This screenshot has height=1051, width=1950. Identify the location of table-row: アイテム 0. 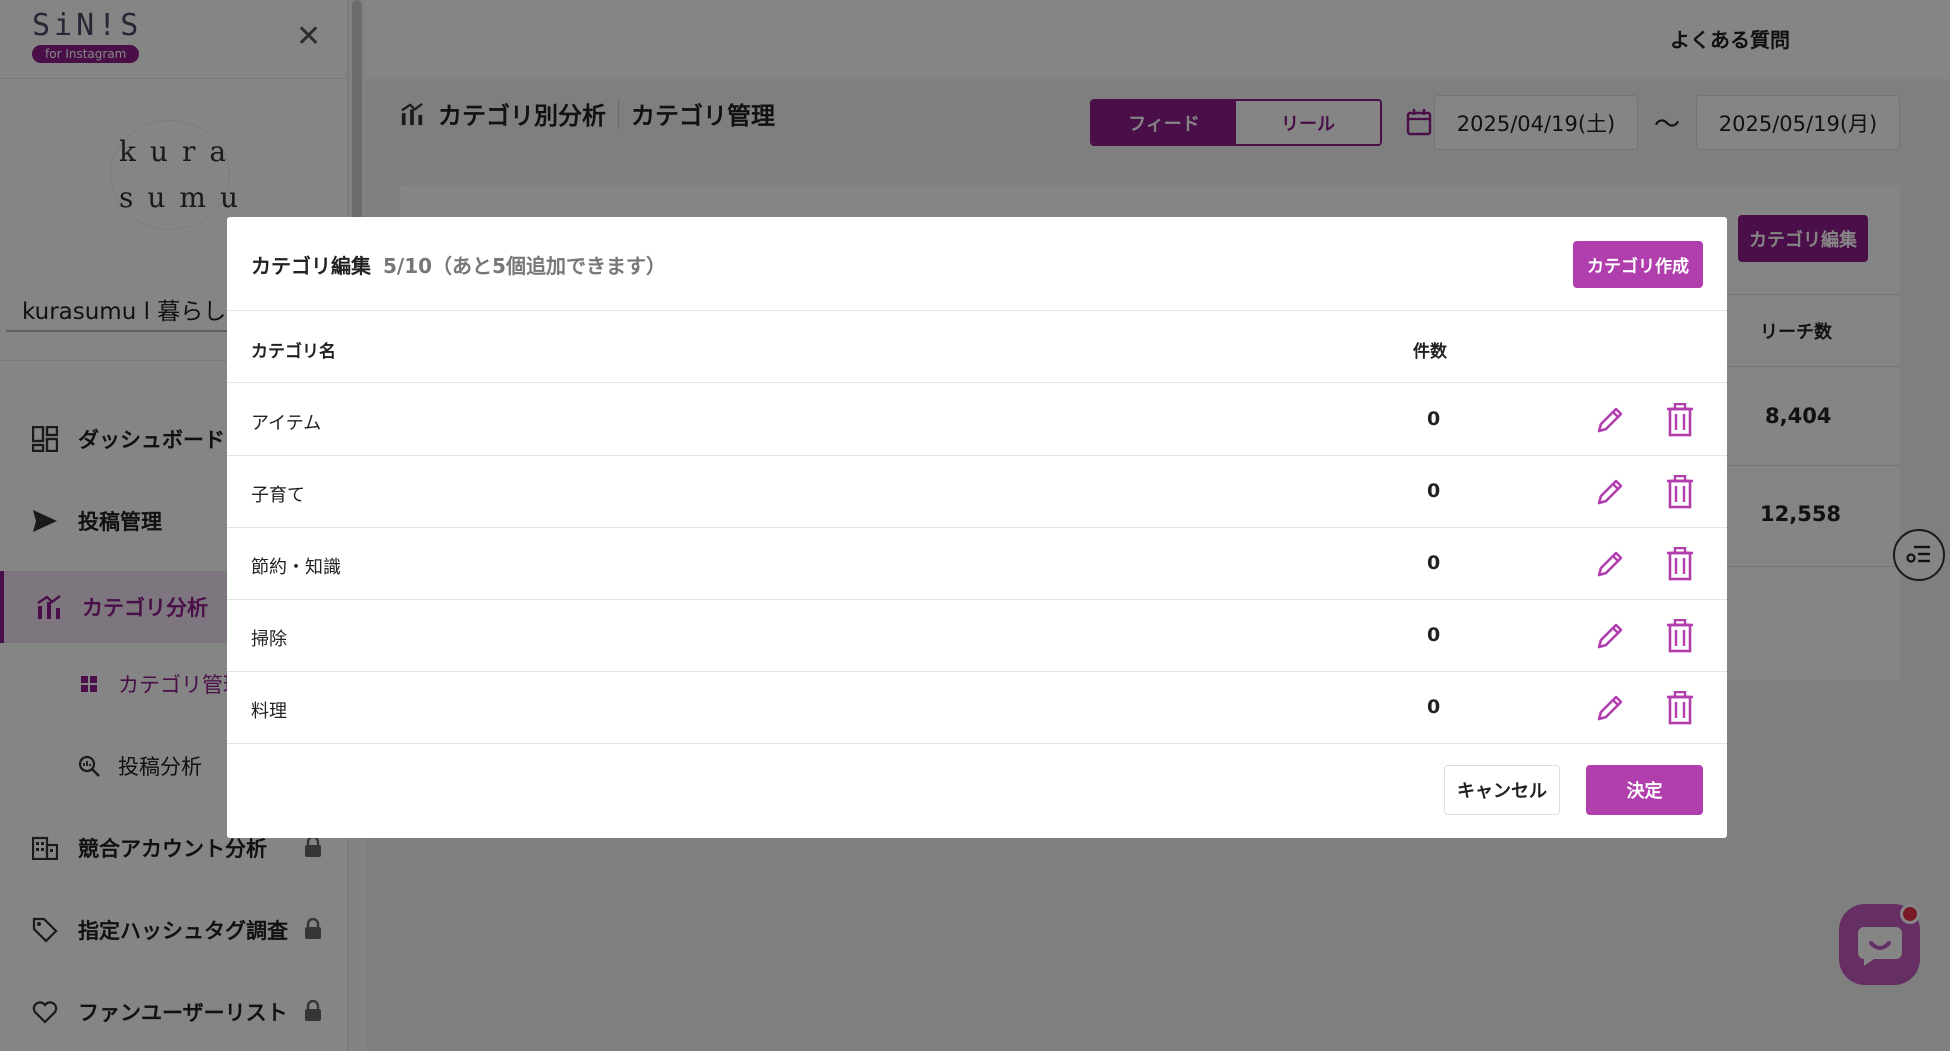
(977, 420).